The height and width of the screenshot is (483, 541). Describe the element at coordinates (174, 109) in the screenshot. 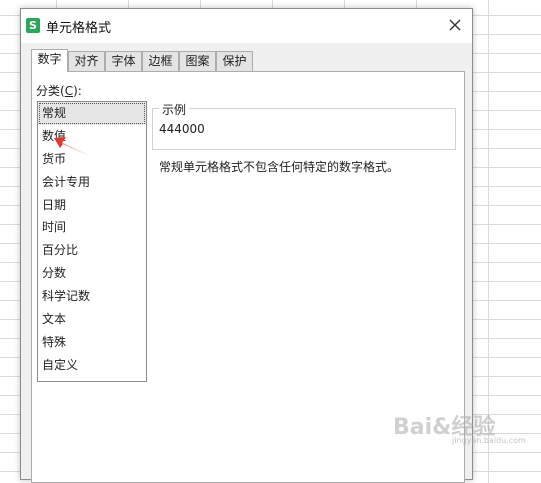

I see `sample-legend: 示例` at that location.